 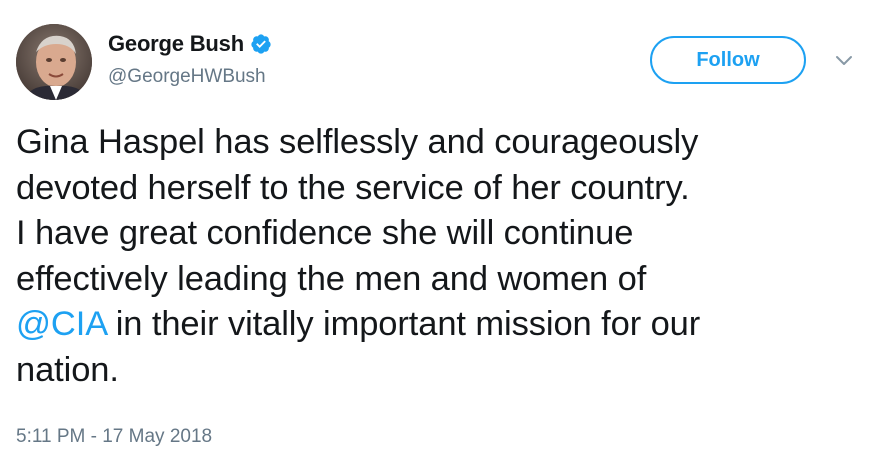 I want to click on verified-badge-icon, so click(x=261, y=44).